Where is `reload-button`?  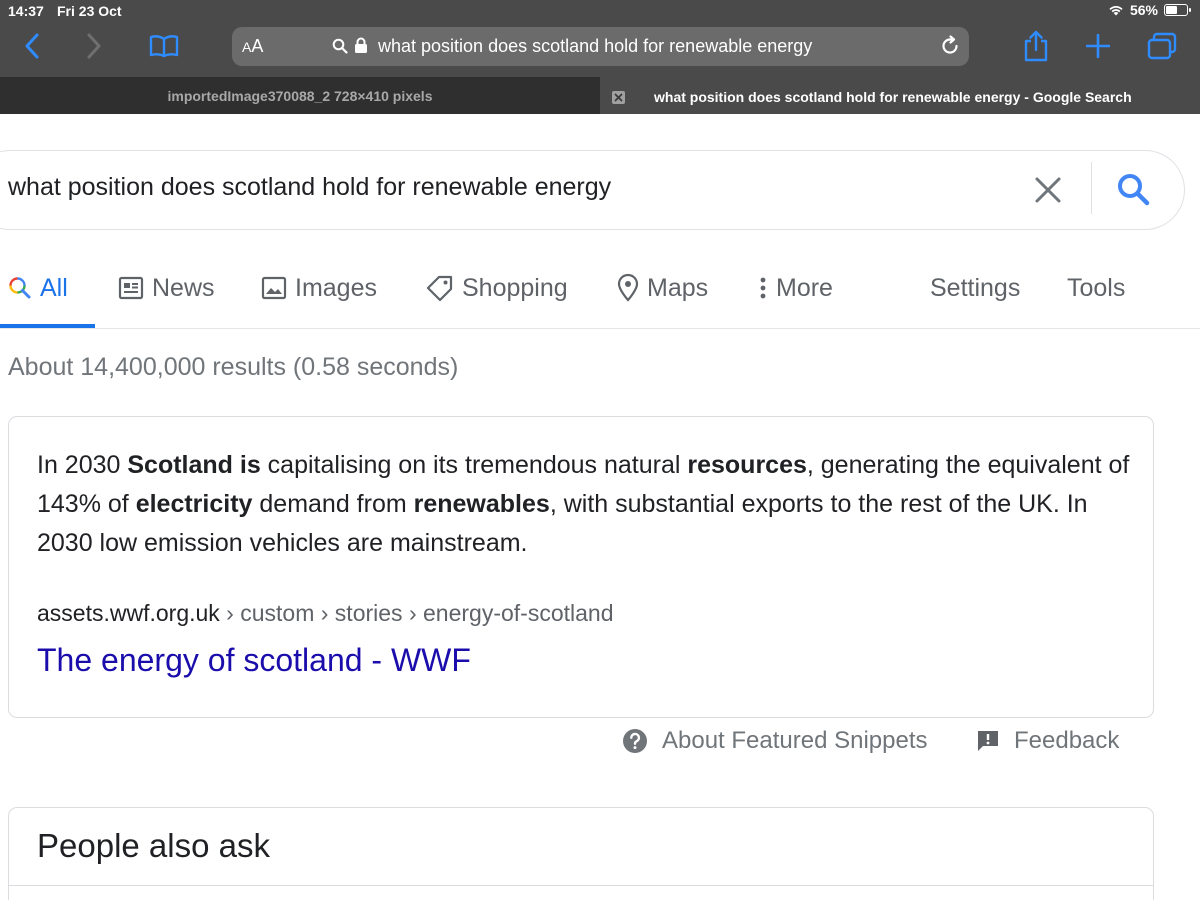
reload-button is located at coordinates (950, 48).